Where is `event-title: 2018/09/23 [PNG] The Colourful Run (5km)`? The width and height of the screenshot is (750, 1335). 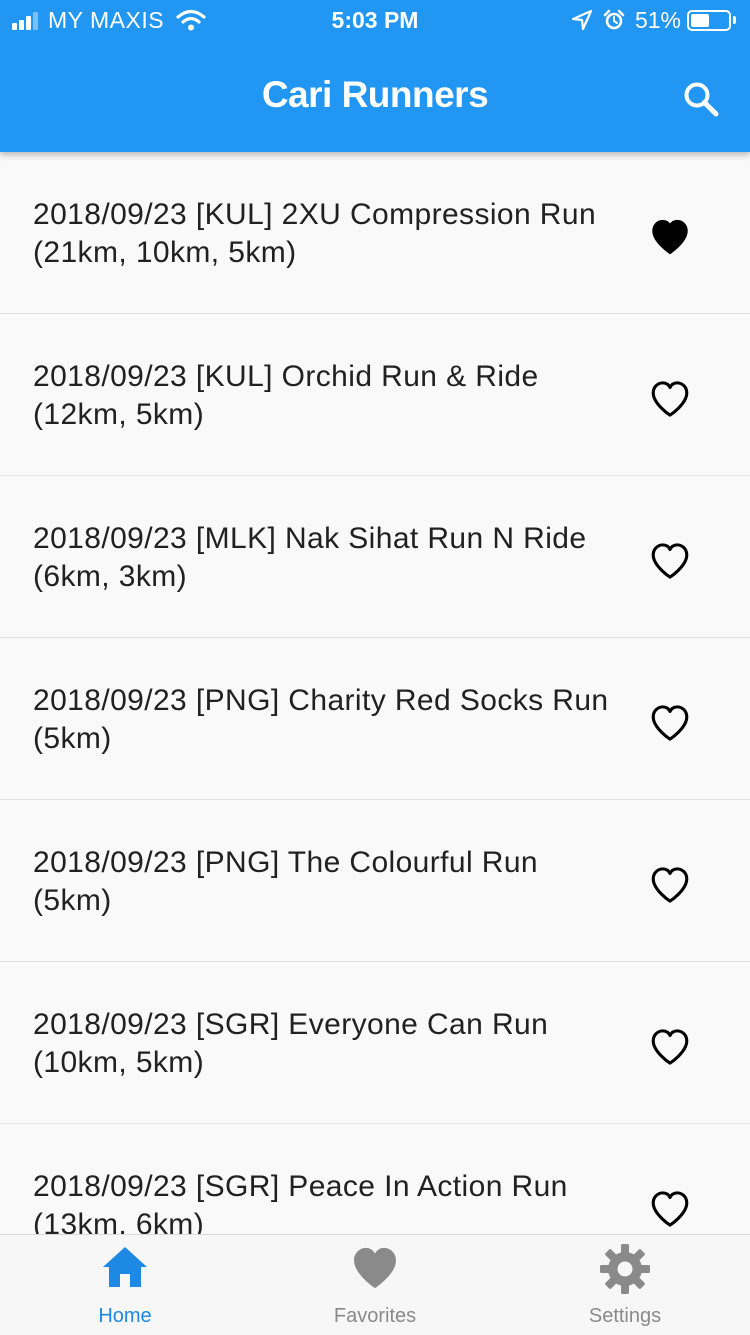
event-title: 2018/09/23 [PNG] The Colourful Run (5km) is located at coordinates (286, 881).